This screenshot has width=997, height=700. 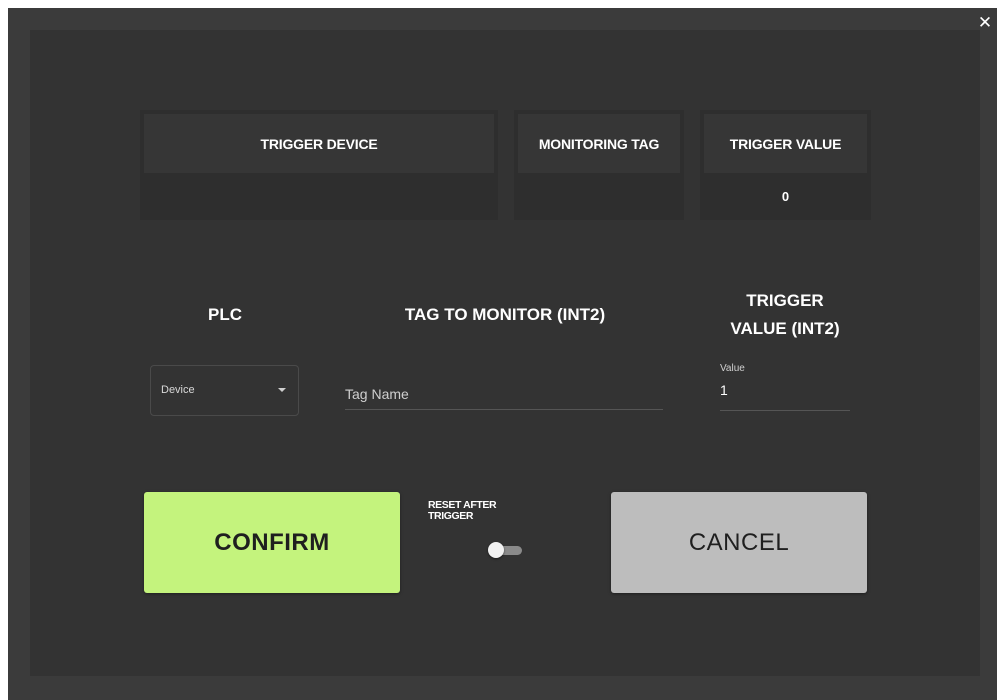 What do you see at coordinates (785, 196) in the screenshot?
I see `trigger-value-value: 0` at bounding box center [785, 196].